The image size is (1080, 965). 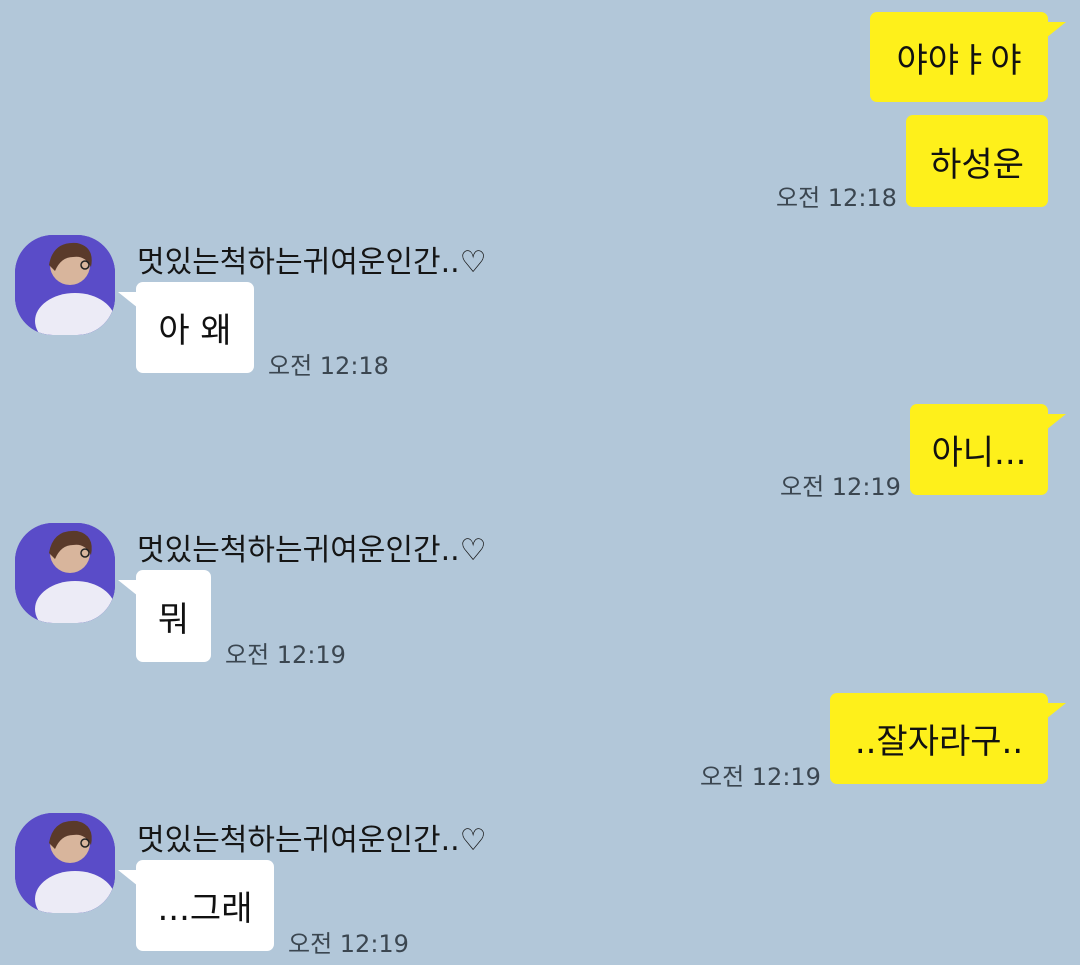 I want to click on friend-message-bubble: ...그래, so click(x=205, y=905).